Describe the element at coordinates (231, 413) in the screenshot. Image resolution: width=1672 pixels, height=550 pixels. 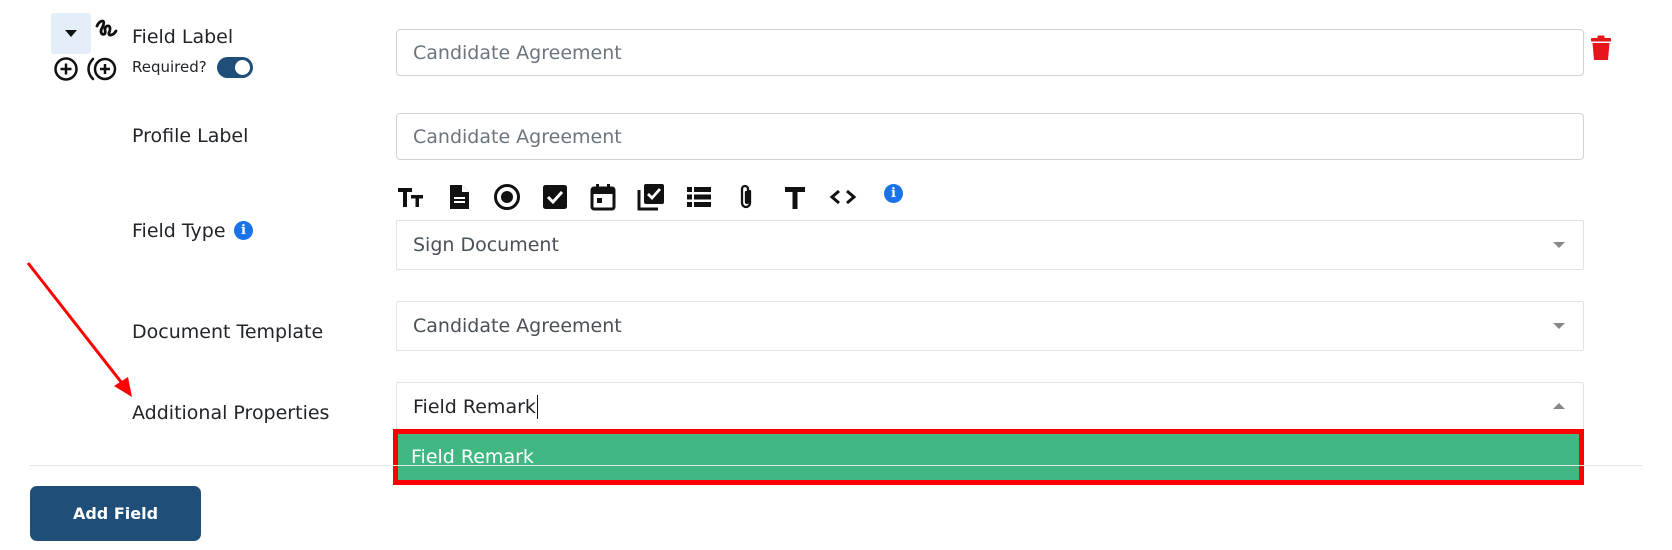
I see `additional-properties-label: Additional Properties` at that location.